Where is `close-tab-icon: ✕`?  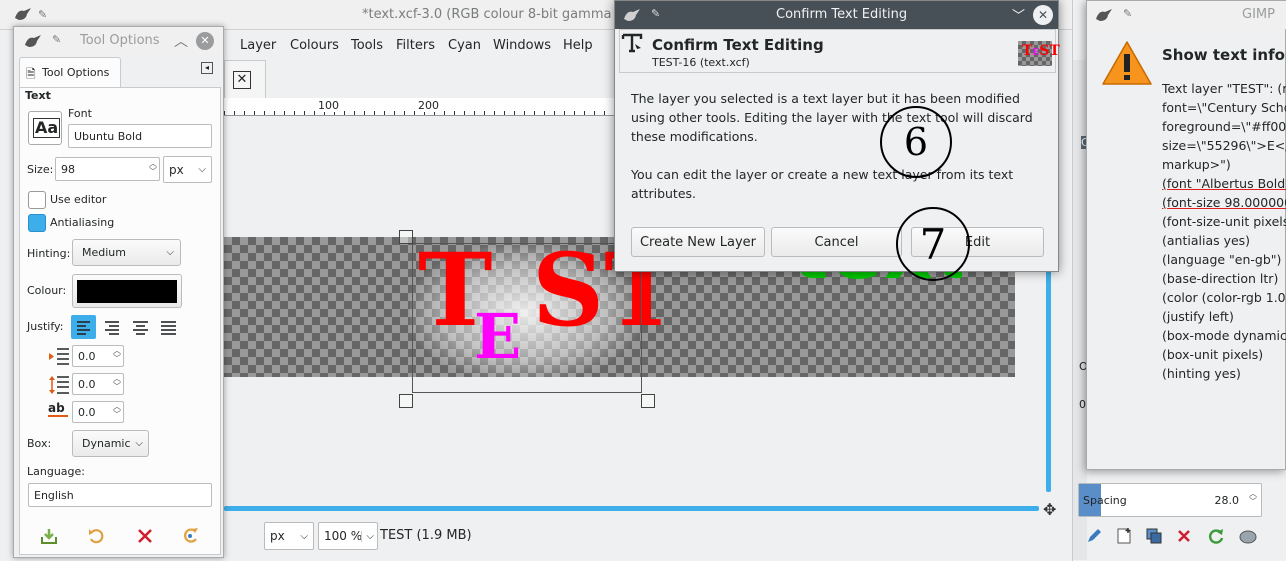
close-tab-icon: ✕ is located at coordinates (242, 80).